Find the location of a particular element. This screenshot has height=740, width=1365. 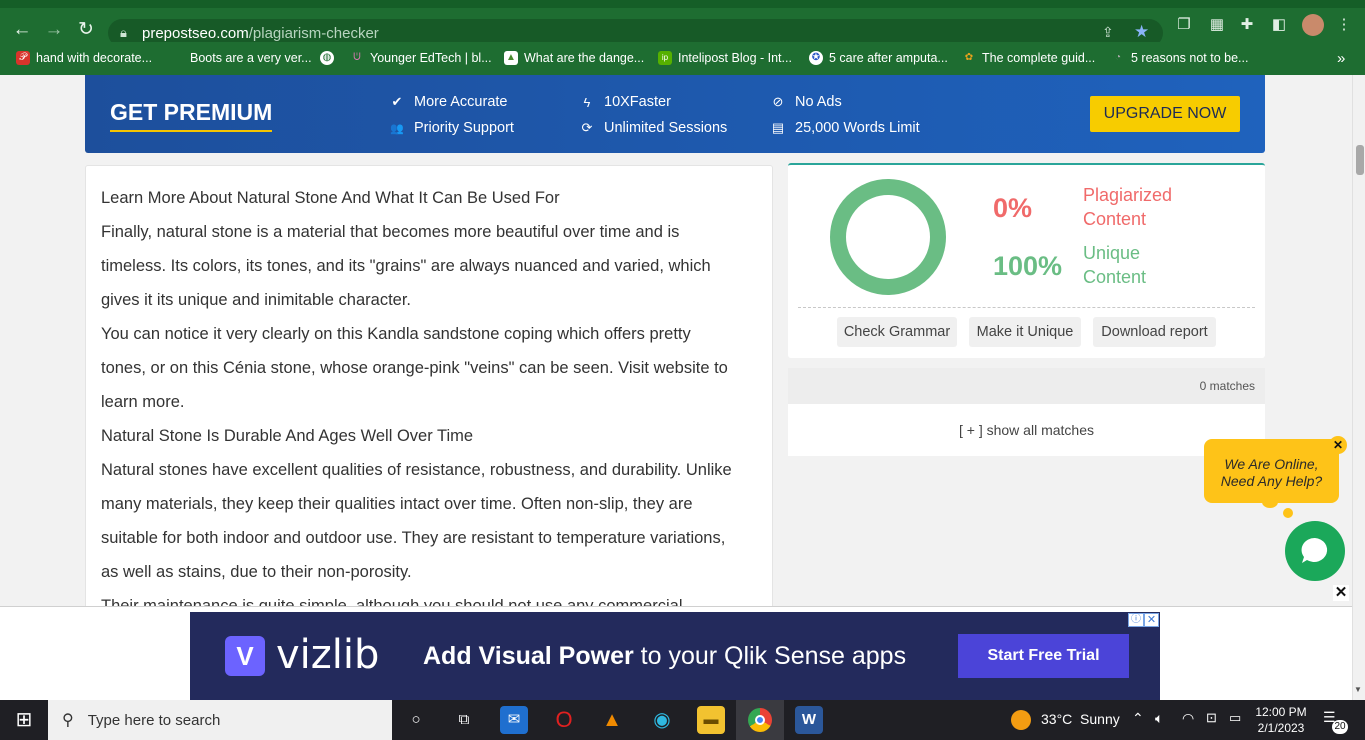

download-report-button: Download report is located at coordinates (1154, 332).